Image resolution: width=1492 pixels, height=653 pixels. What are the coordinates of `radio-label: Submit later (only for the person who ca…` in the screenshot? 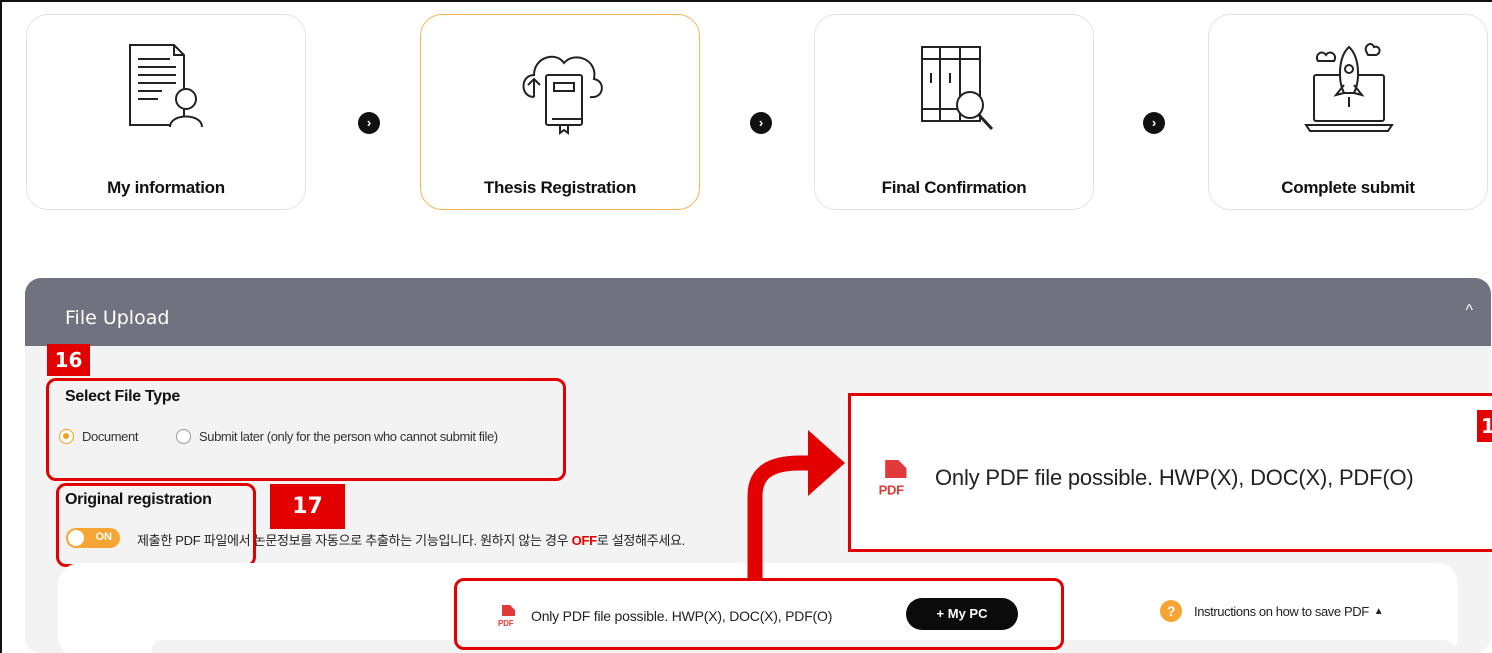 It's located at (348, 436).